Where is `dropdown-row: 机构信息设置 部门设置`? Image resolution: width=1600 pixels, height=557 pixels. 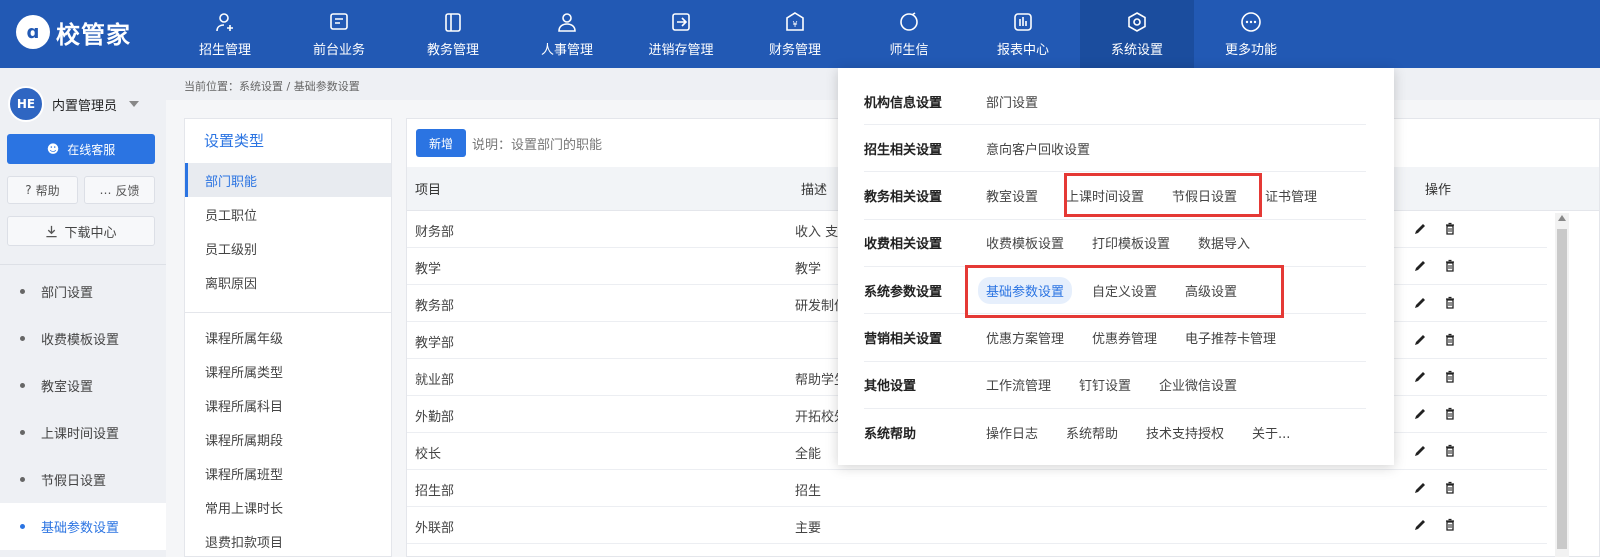
dropdown-row: 机构信息设置 部门设置 is located at coordinates (1115, 101).